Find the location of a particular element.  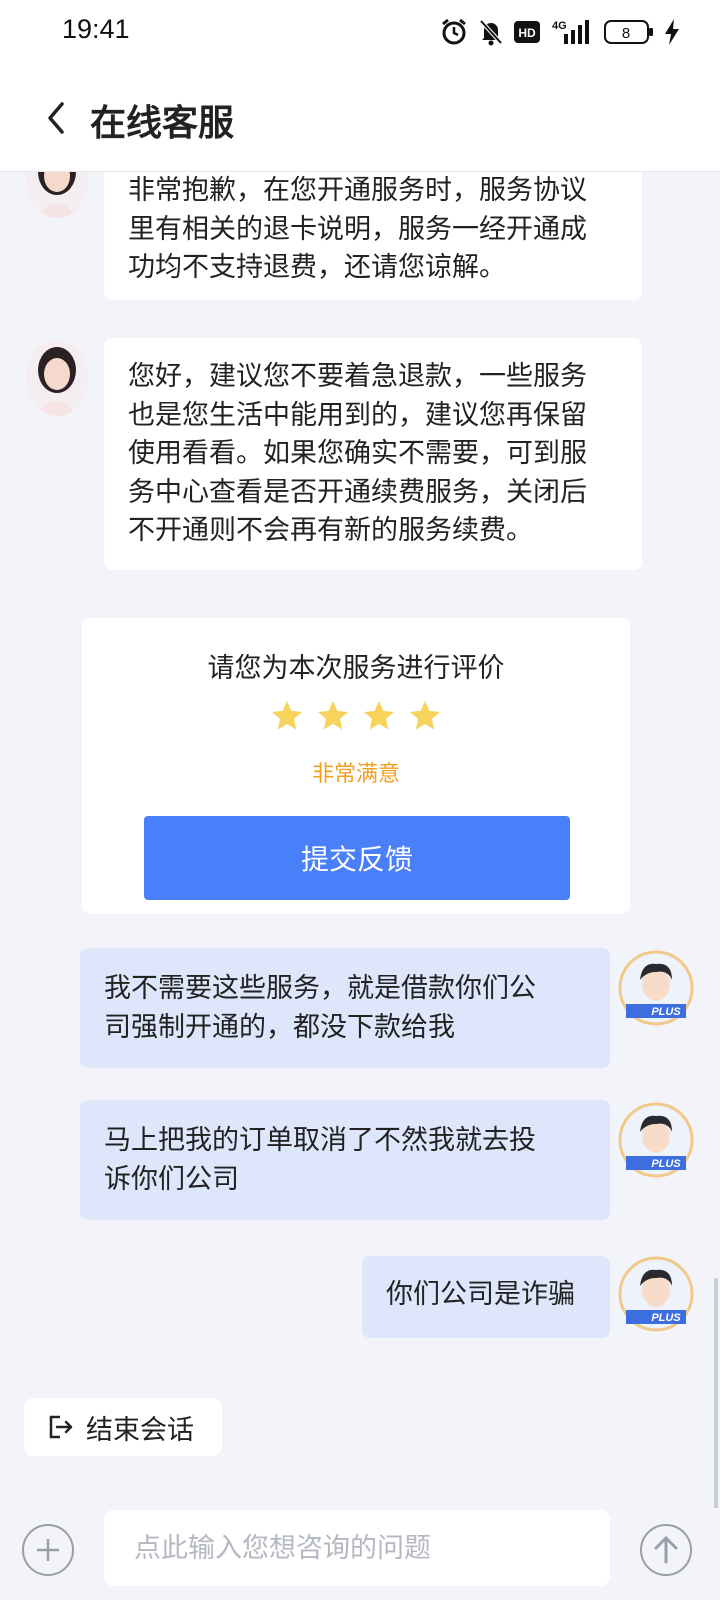

input-bar is located at coordinates (360, 1554).